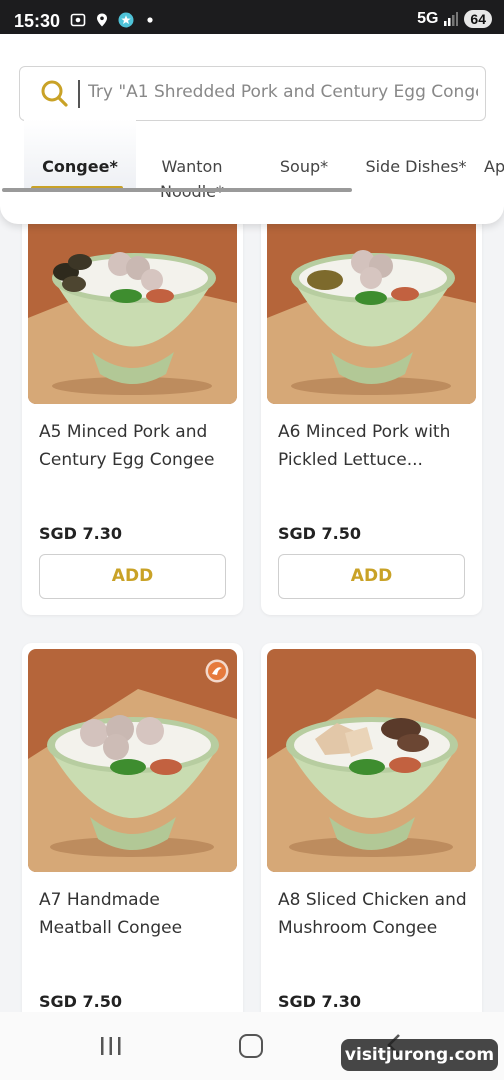 This screenshot has height=1080, width=504. Describe the element at coordinates (478, 19) in the screenshot. I see `battery-indicator: 64` at that location.